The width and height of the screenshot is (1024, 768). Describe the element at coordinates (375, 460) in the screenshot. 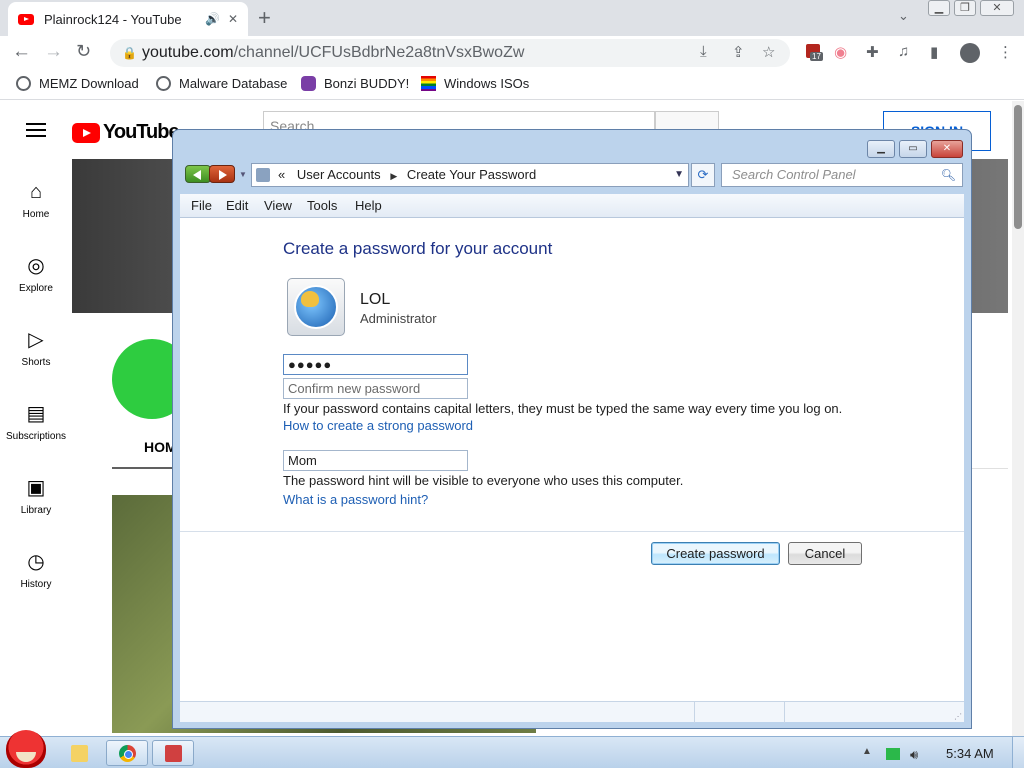

I see `password-hint-field: Mom` at that location.